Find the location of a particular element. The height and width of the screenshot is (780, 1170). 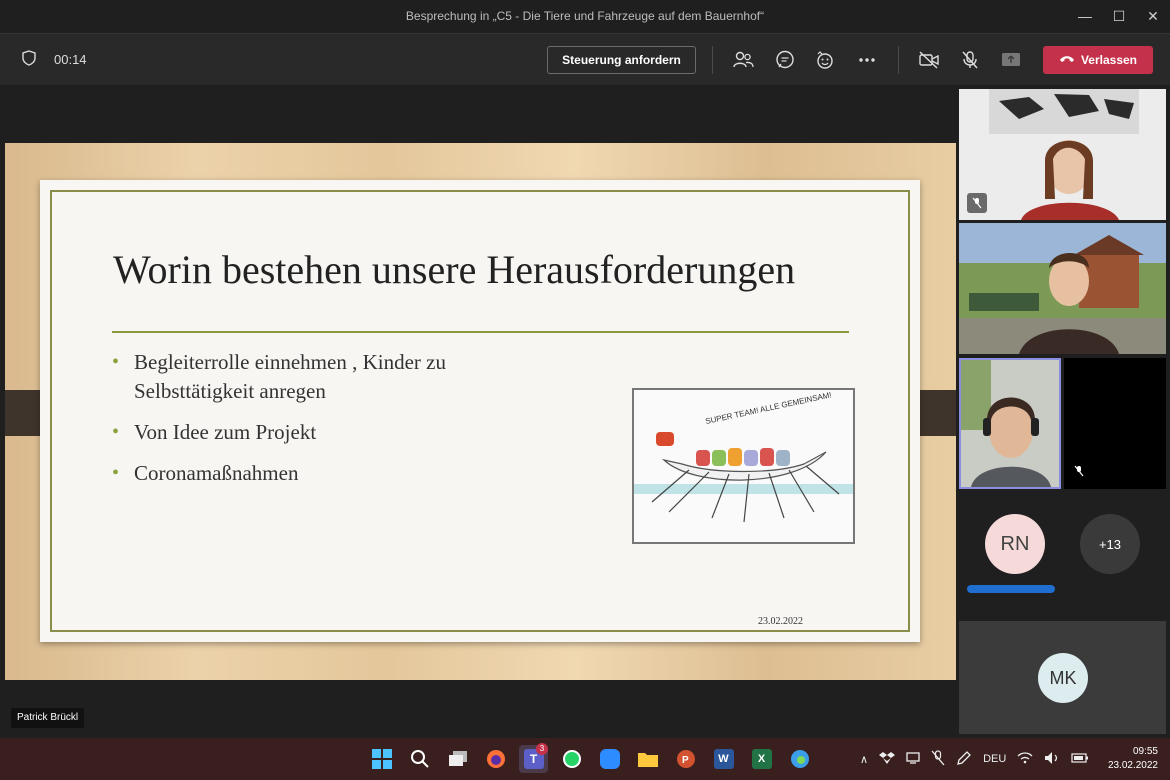

meeting-info: 00:14 is located at coordinates (54, 59).